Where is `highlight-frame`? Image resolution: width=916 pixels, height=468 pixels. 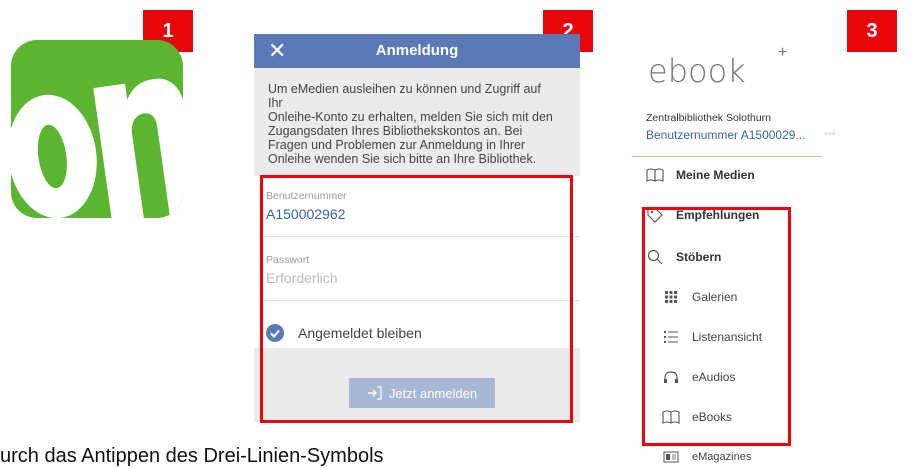 highlight-frame is located at coordinates (716, 326).